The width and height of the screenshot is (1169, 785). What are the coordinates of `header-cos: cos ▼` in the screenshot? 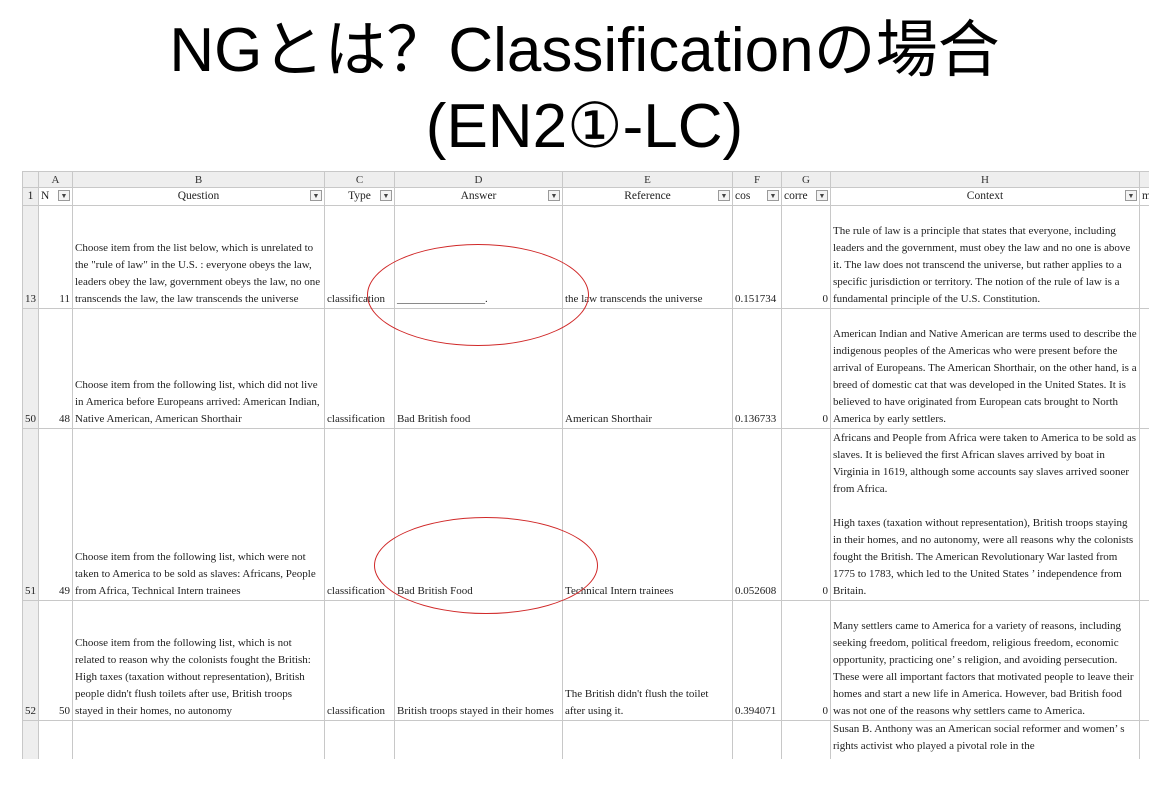 It's located at (757, 196).